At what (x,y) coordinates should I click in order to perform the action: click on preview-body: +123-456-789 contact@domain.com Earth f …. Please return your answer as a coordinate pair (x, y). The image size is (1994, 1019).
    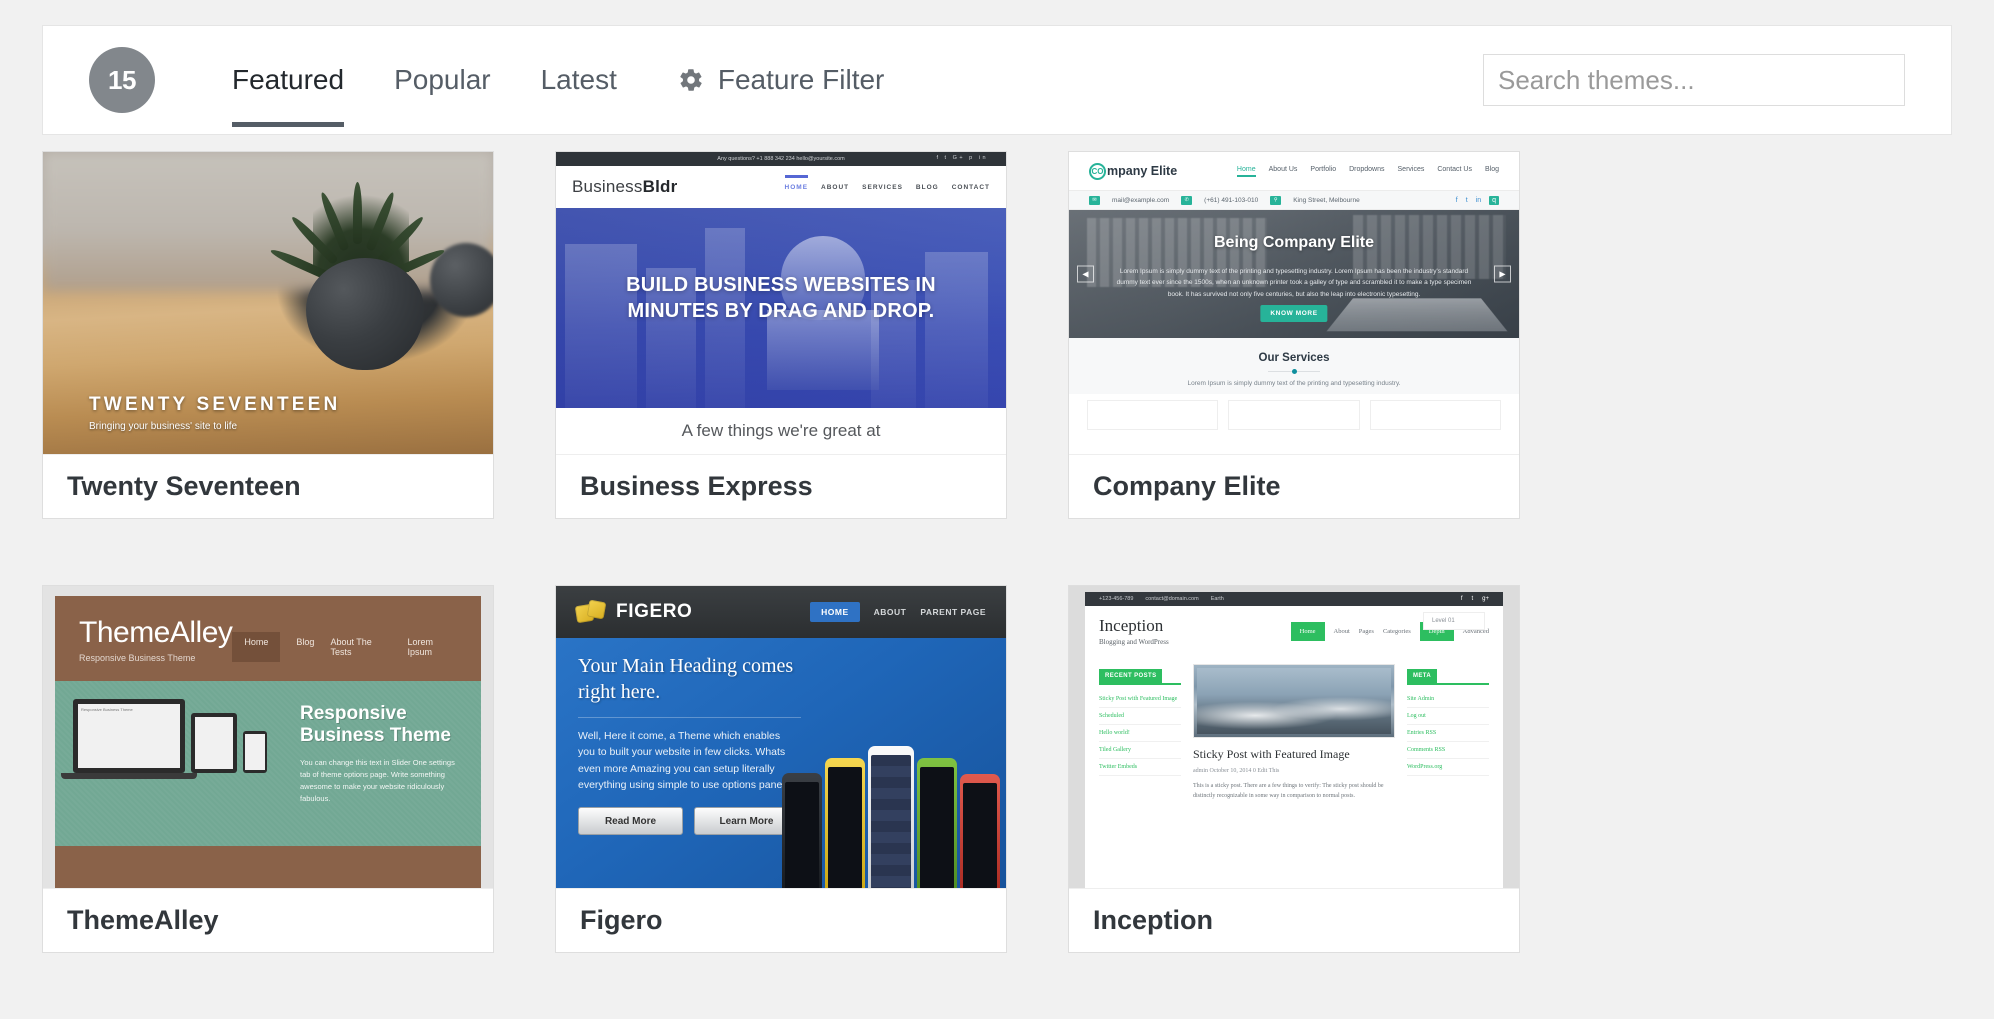
    Looking at the image, I should click on (1294, 740).